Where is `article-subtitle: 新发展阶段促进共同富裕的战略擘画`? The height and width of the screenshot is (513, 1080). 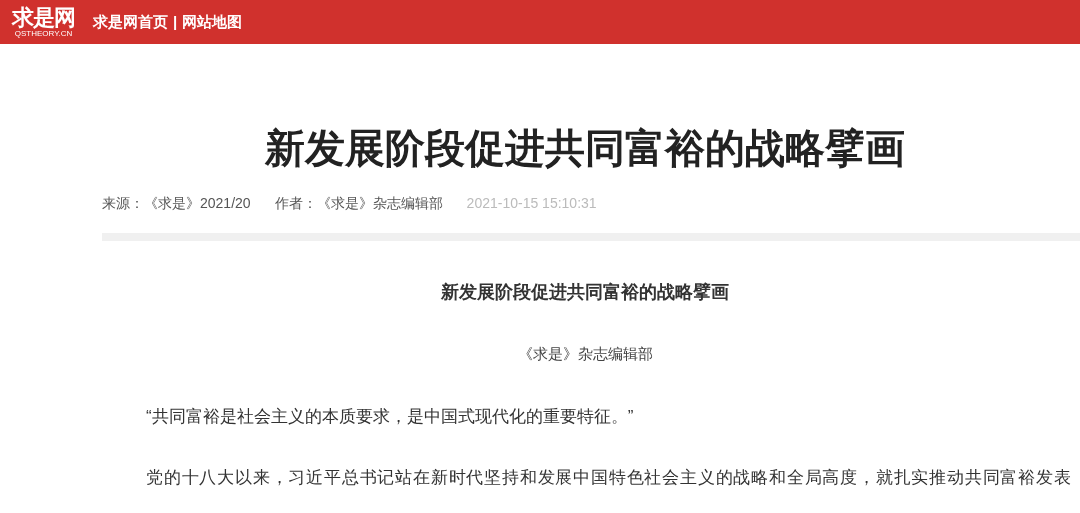 article-subtitle: 新发展阶段促进共同富裕的战略擘画 is located at coordinates (585, 292).